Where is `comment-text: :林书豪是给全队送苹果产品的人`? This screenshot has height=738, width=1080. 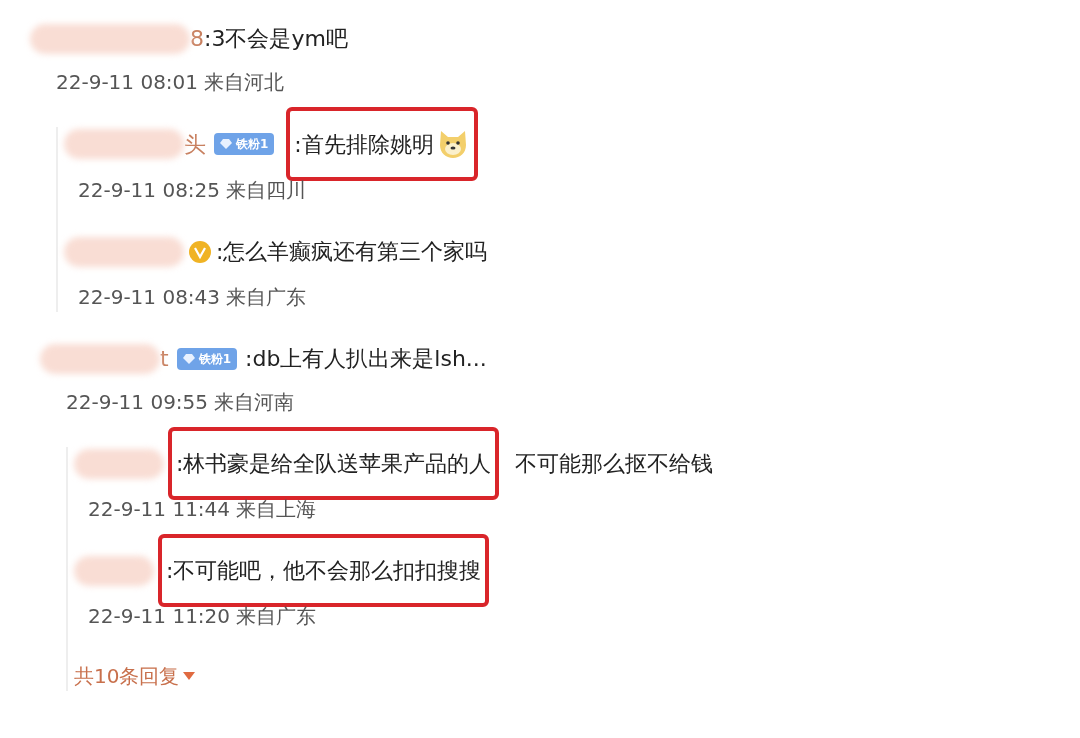
comment-text: :林书豪是给全队送苹果产品的人 is located at coordinates (334, 464).